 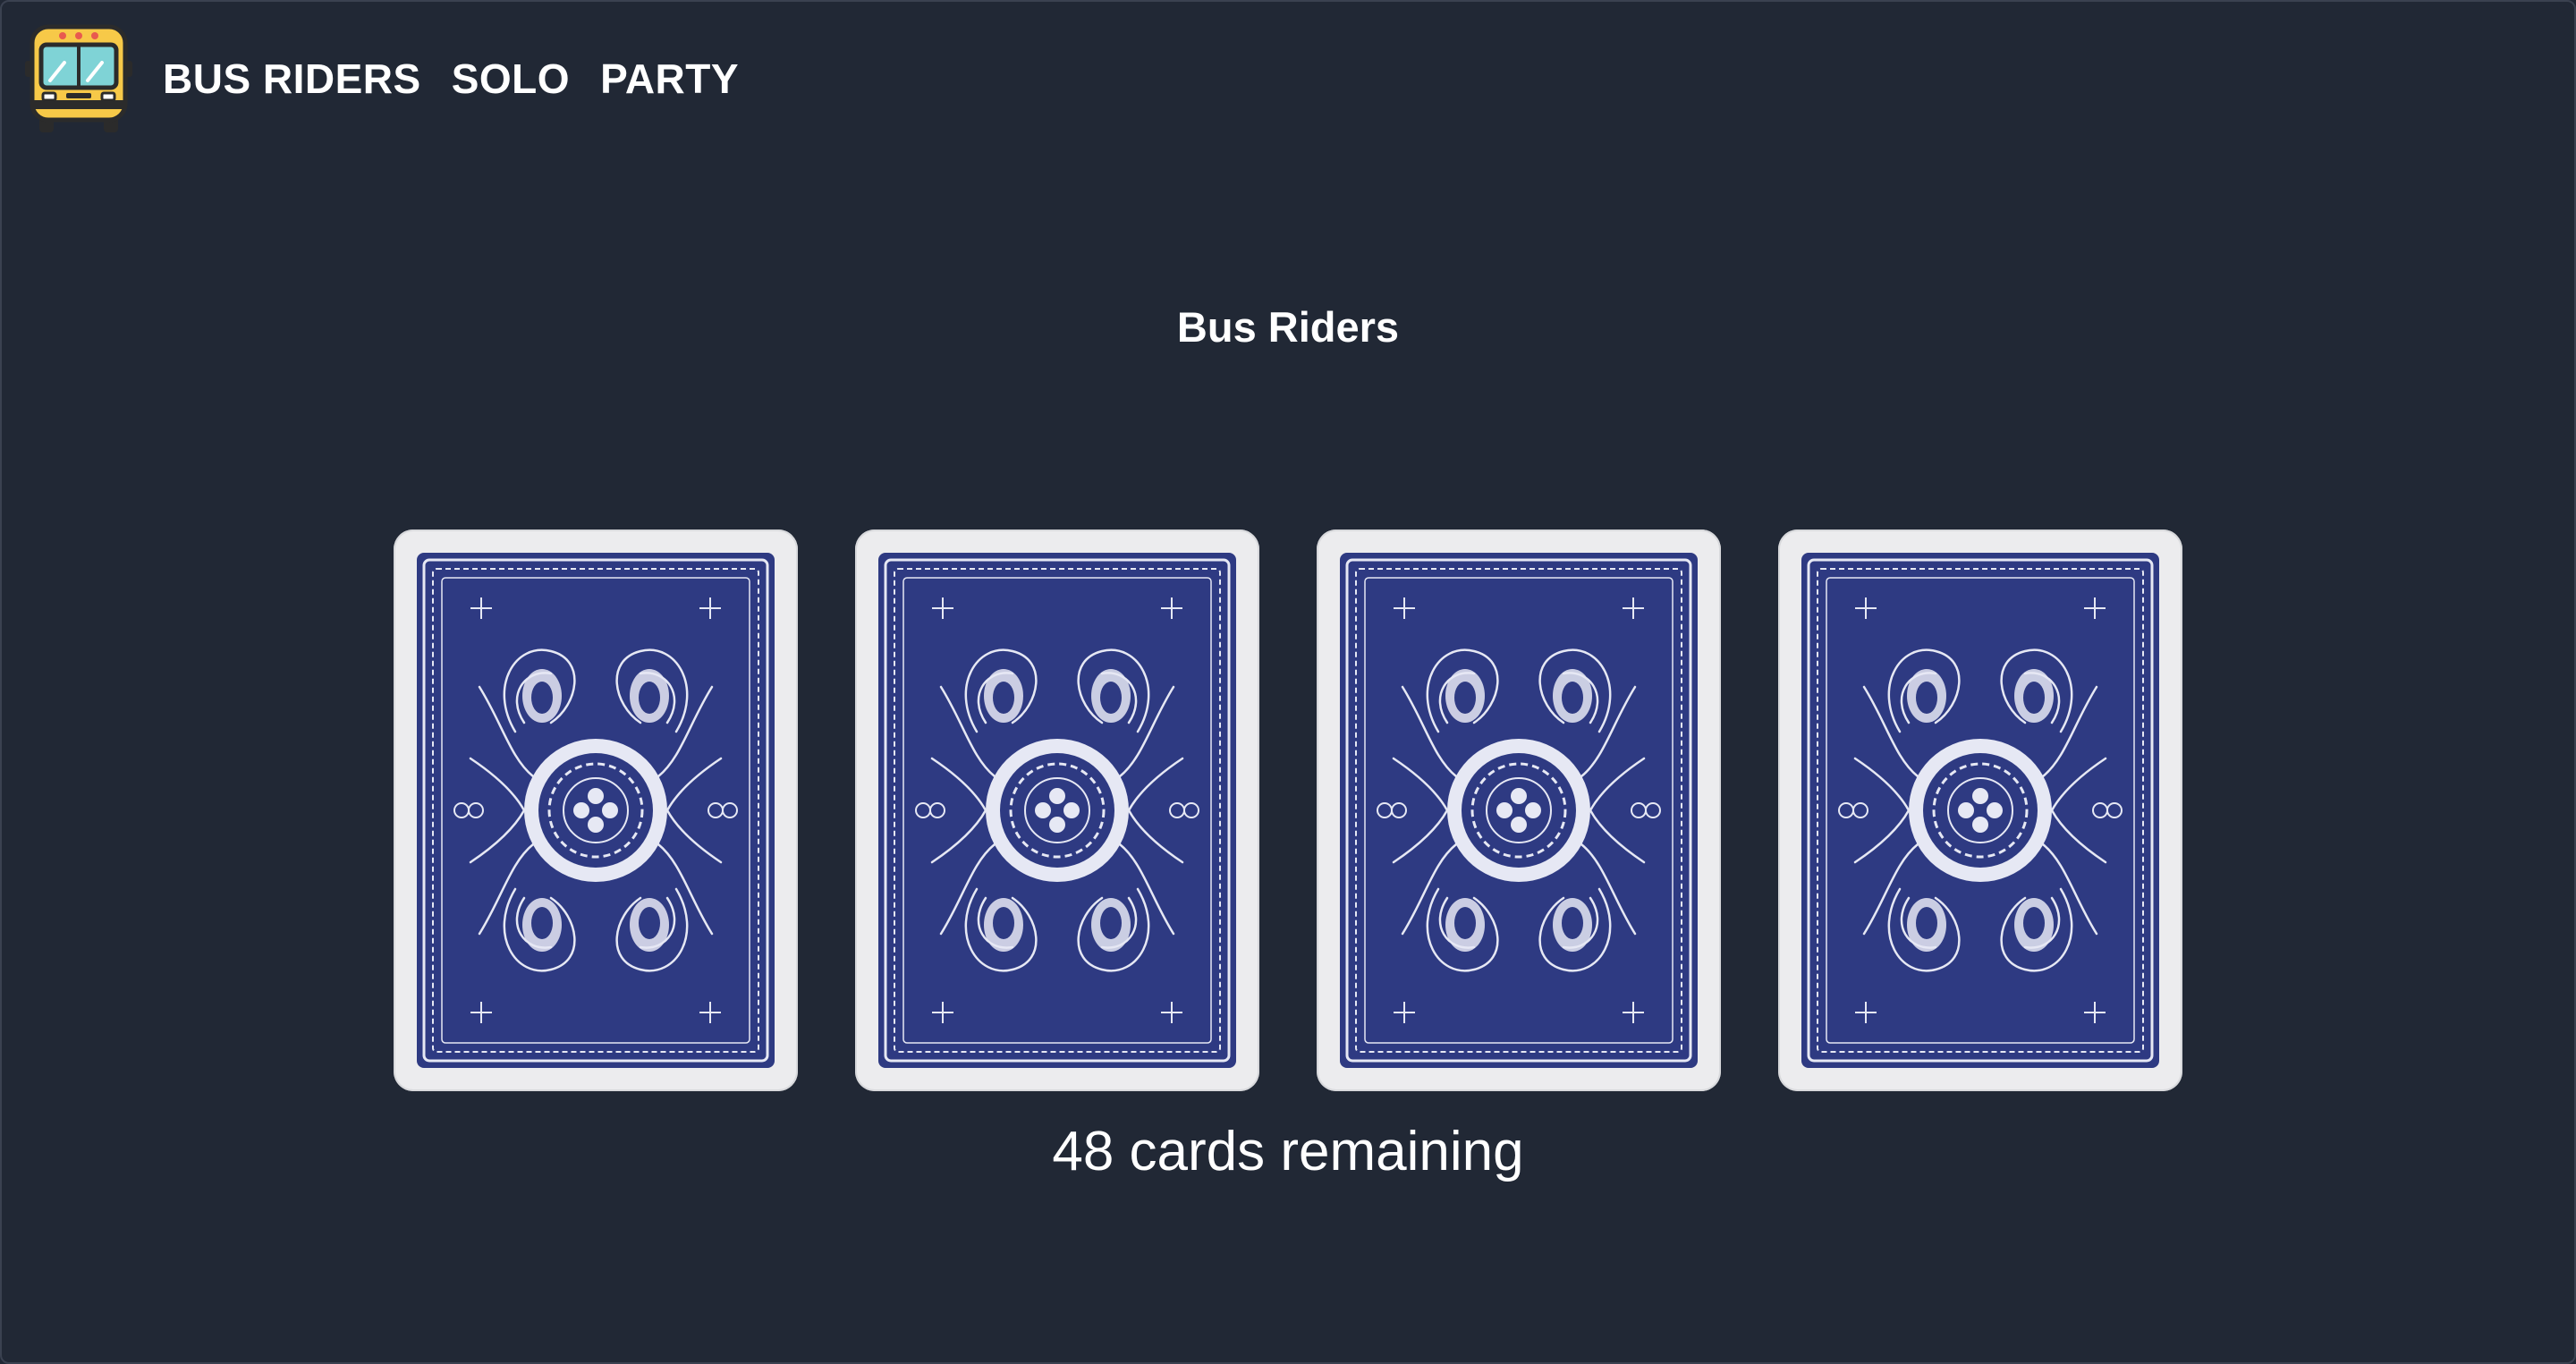 I want to click on nav-link-party: PARTY, so click(x=669, y=79).